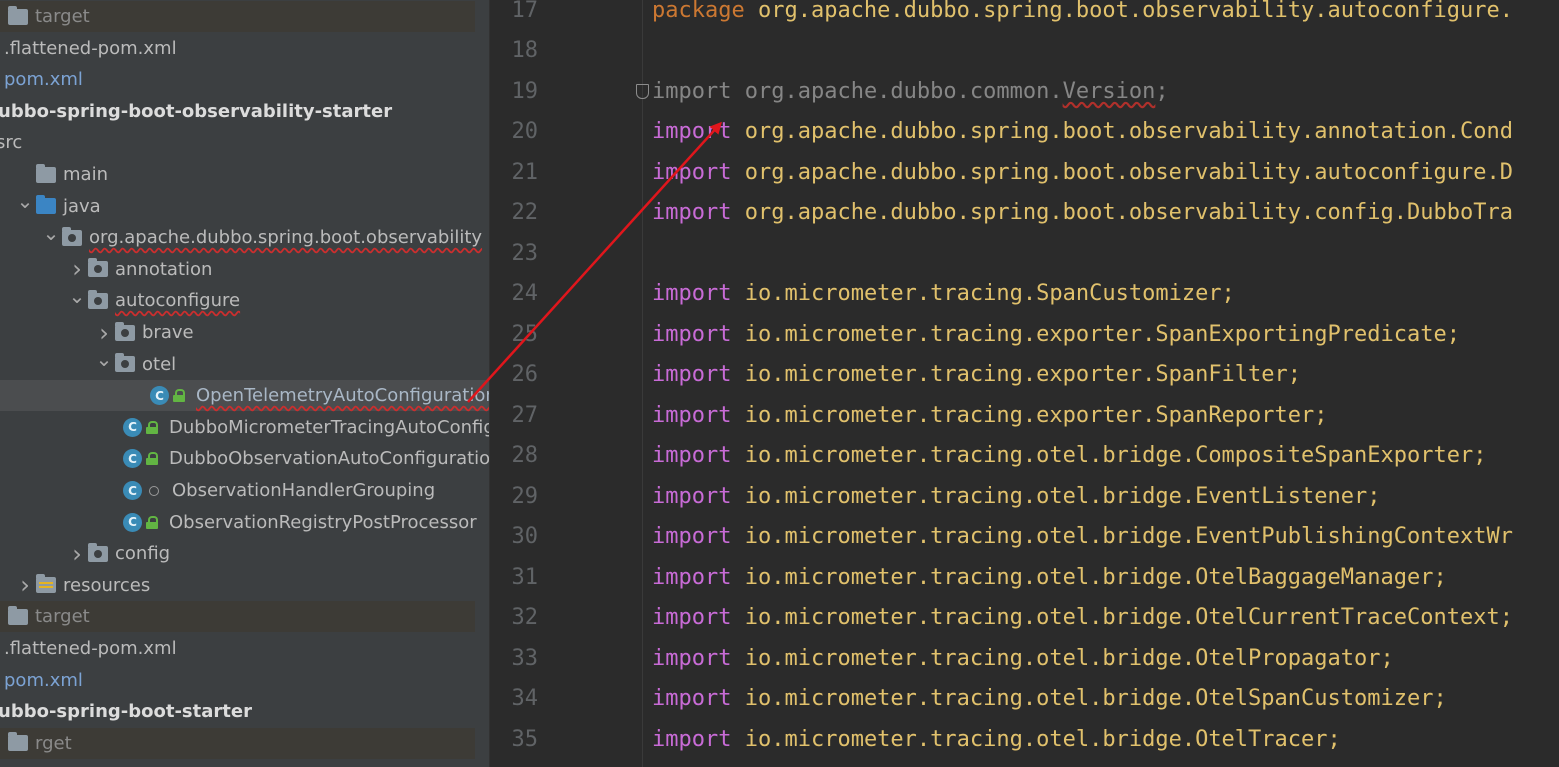 This screenshot has width=1559, height=767. Describe the element at coordinates (525, 455) in the screenshot. I see `line-number: 28` at that location.